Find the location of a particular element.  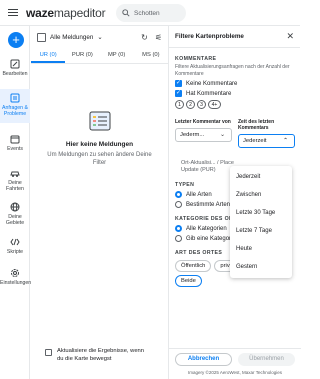

empty-list-icon is located at coordinates (99, 121).